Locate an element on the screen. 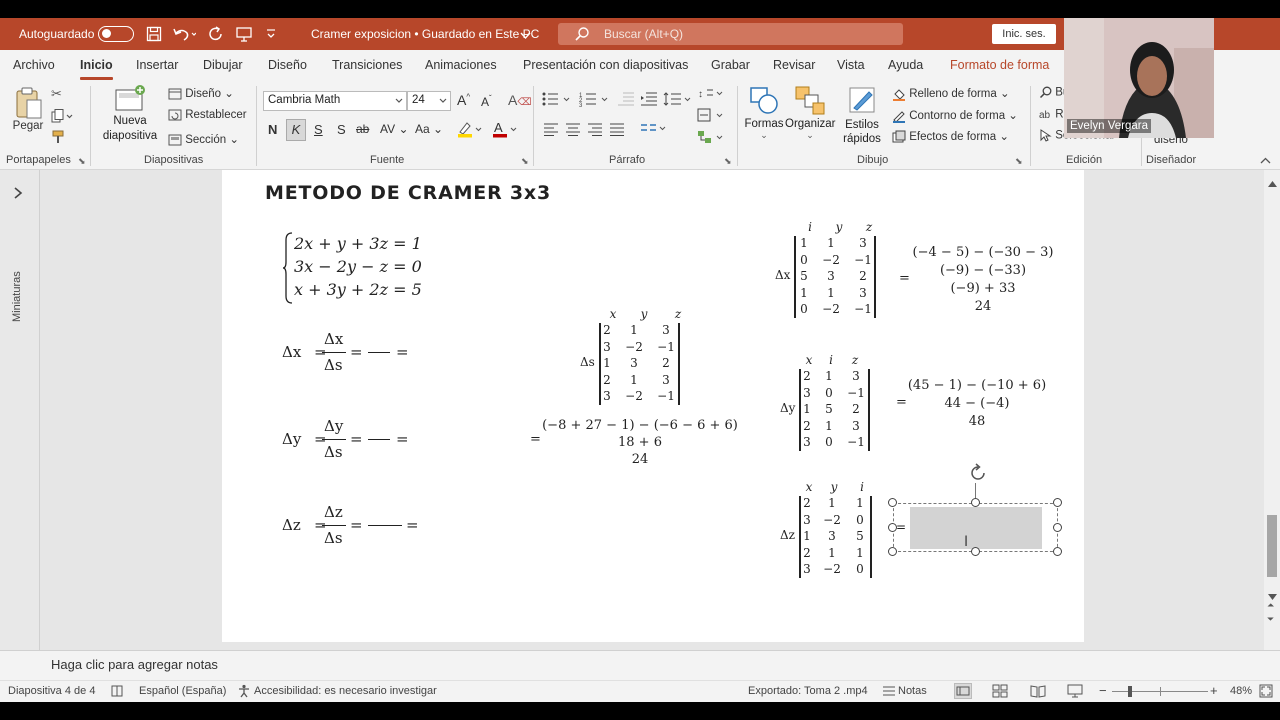 This screenshot has width=1280, height=720. strikethrough-button: ab is located at coordinates (362, 129).